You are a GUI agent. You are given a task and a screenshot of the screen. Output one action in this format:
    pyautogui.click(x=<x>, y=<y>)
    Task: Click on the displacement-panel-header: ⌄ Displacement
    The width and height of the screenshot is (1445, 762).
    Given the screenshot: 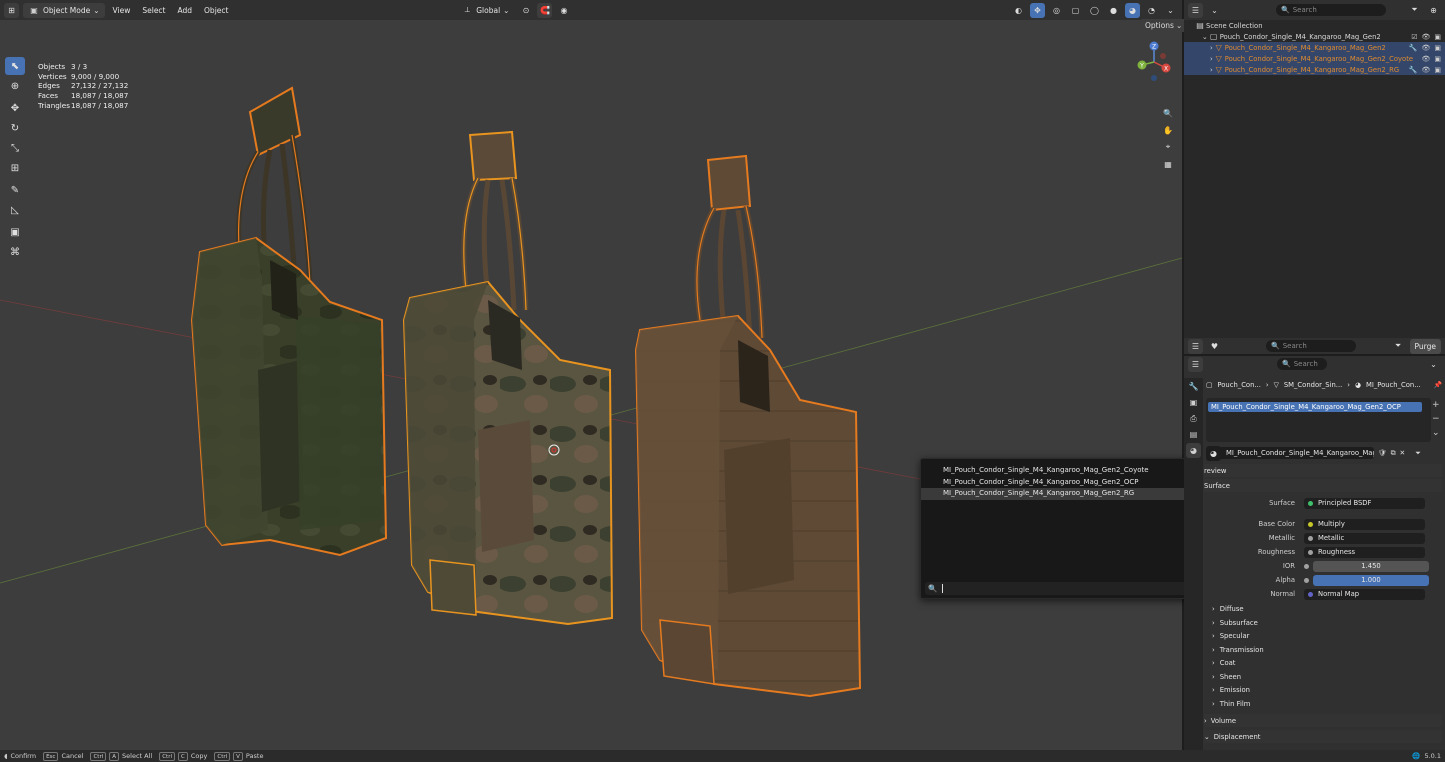 What is the action you would take?
    pyautogui.click(x=1323, y=736)
    